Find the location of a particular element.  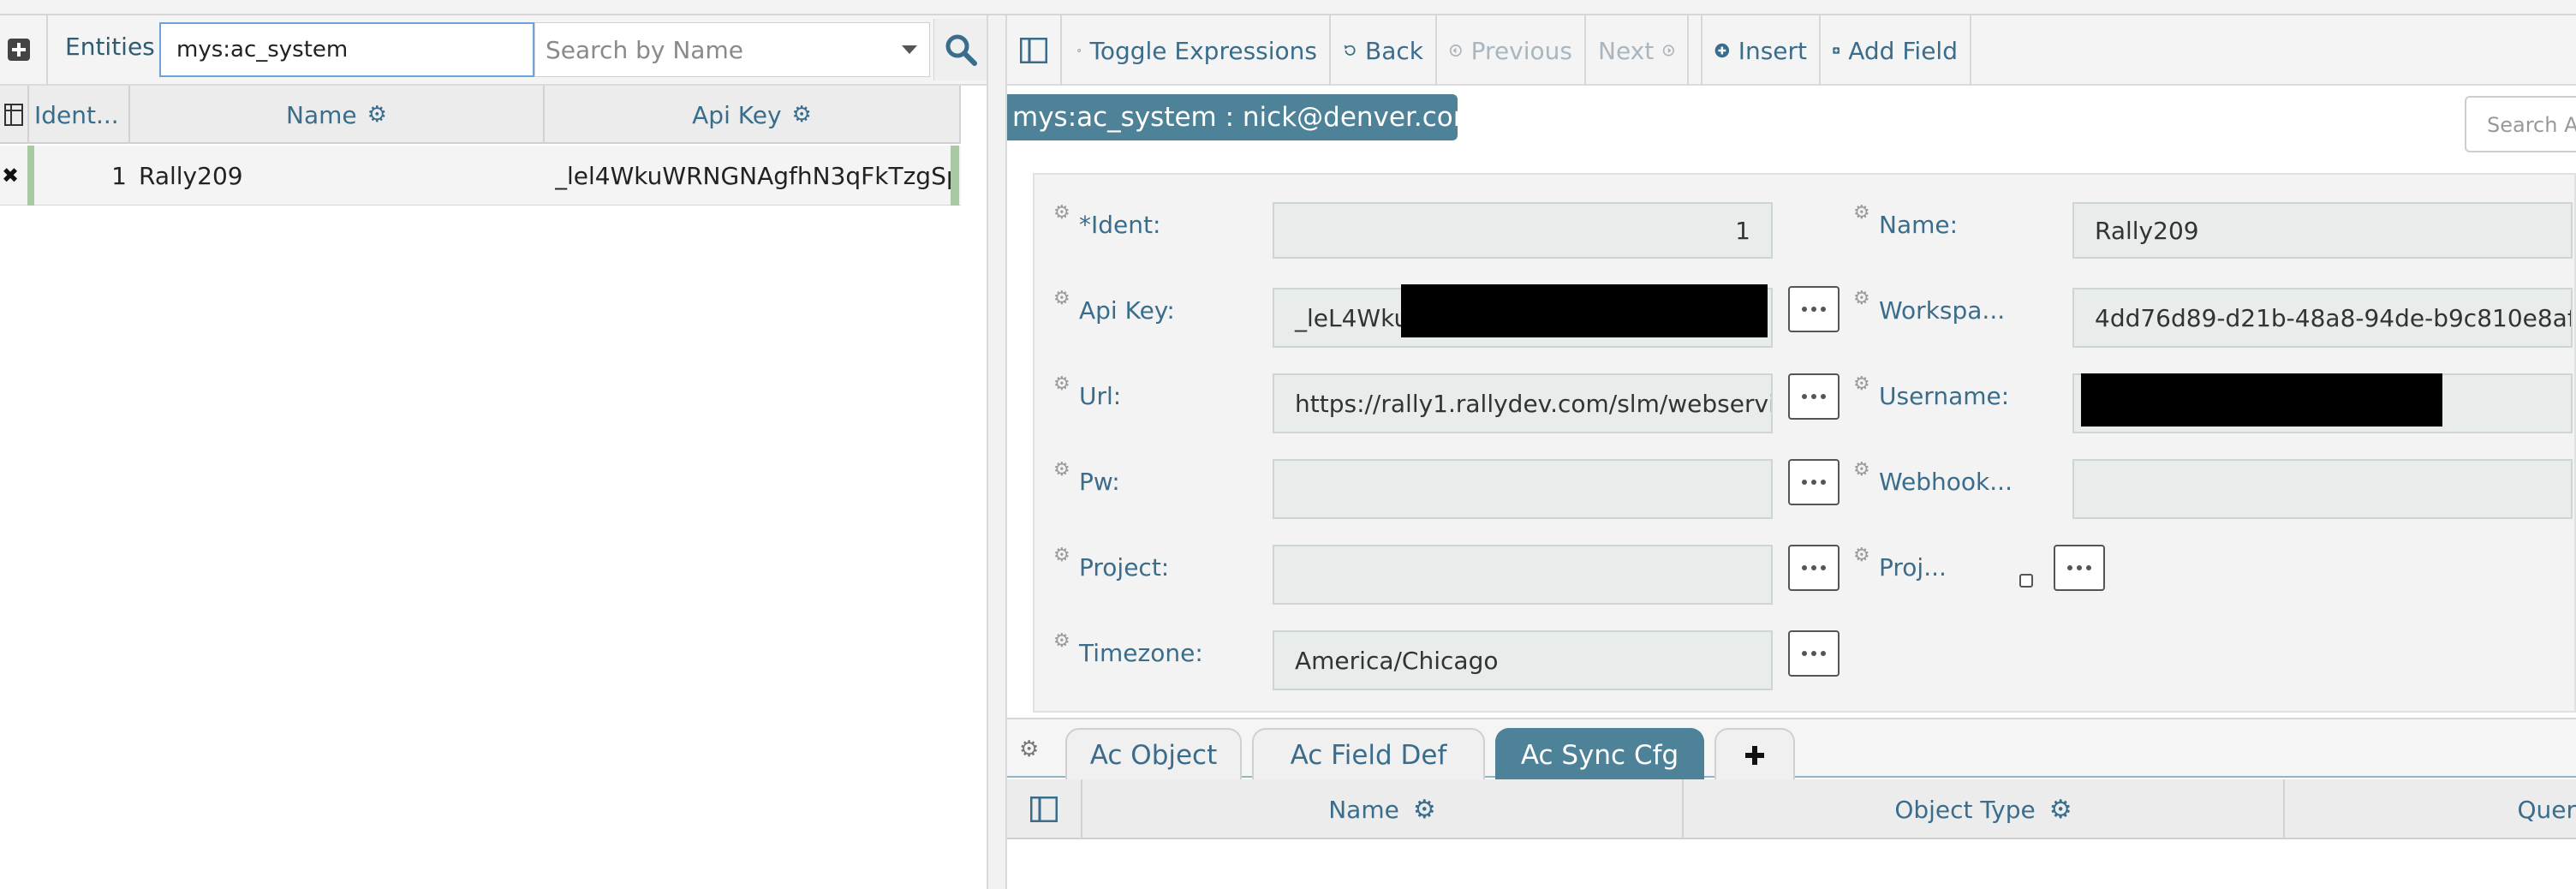

add-entity-button is located at coordinates (18, 50).